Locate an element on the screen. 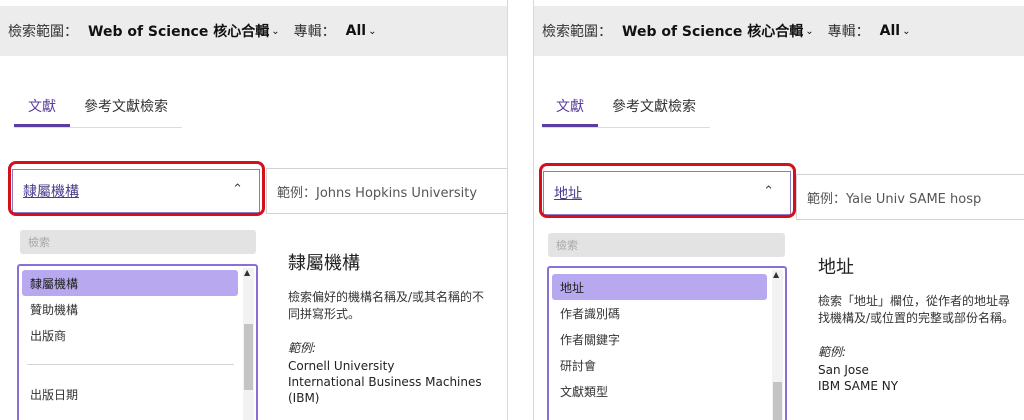 The image size is (1024, 420). list-item: 作者關鍵字 is located at coordinates (659, 339).